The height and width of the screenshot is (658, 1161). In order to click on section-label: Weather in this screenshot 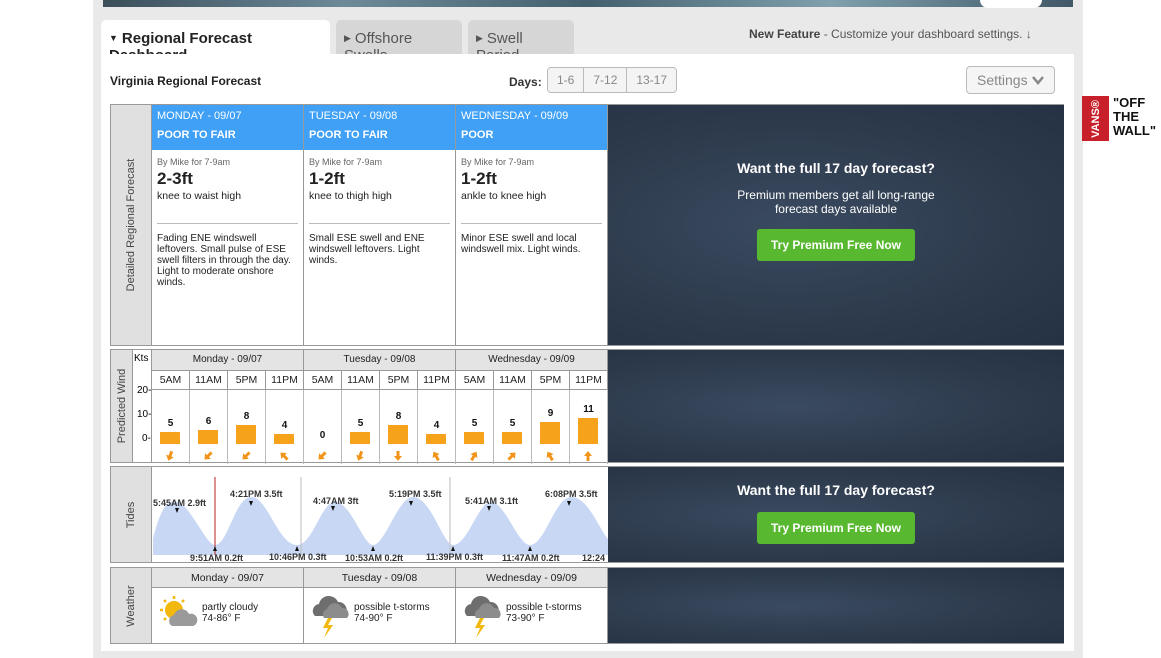, I will do `click(131, 605)`.